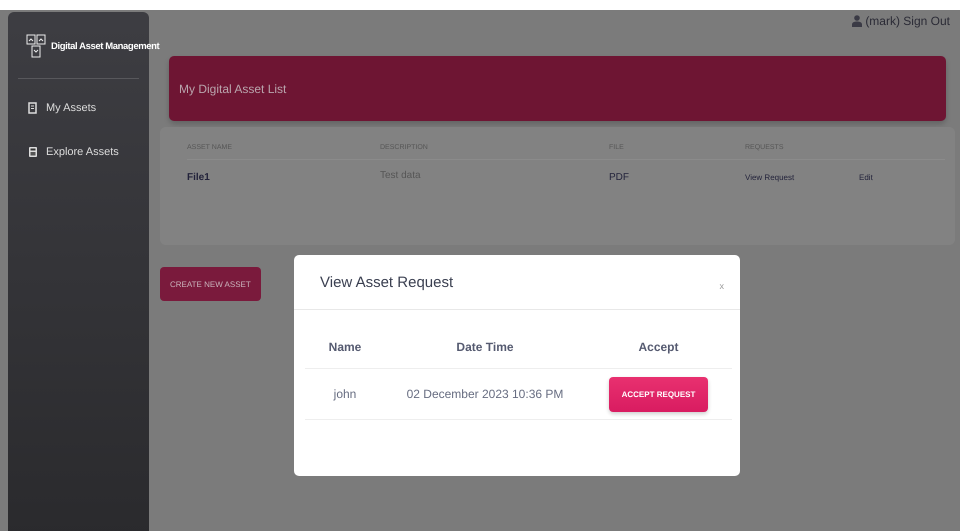  Describe the element at coordinates (33, 108) in the screenshot. I see `document-icon` at that location.